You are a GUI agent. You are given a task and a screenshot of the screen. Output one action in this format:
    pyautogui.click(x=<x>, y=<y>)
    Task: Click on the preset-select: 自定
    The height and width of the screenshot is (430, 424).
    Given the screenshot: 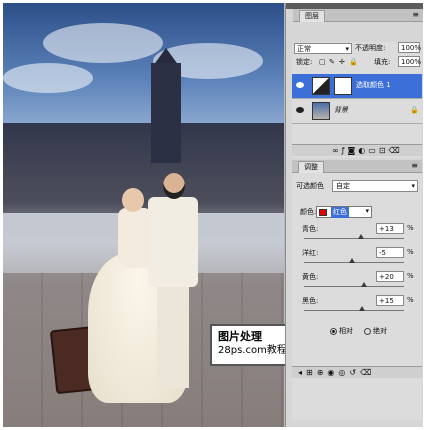 What is the action you would take?
    pyautogui.click(x=375, y=186)
    